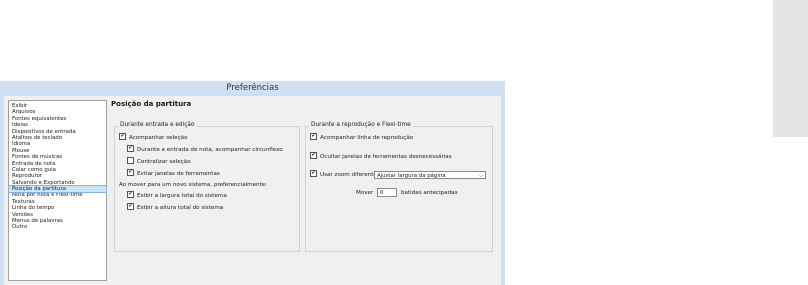 The image size is (808, 285). Describe the element at coordinates (164, 162) in the screenshot. I see `center-selection-label: Centralizar seleção` at that location.